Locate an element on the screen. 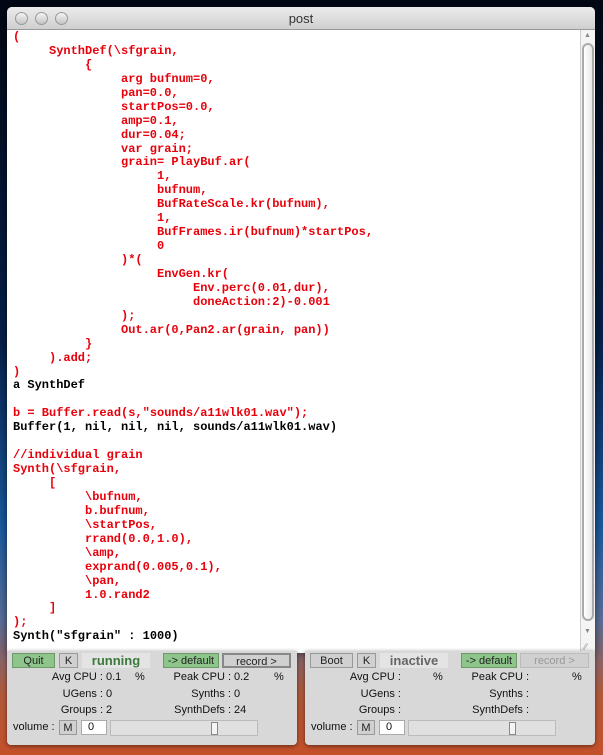 The height and width of the screenshot is (755, 603). scroll-down-arrow-icon: ▼ is located at coordinates (587, 631).